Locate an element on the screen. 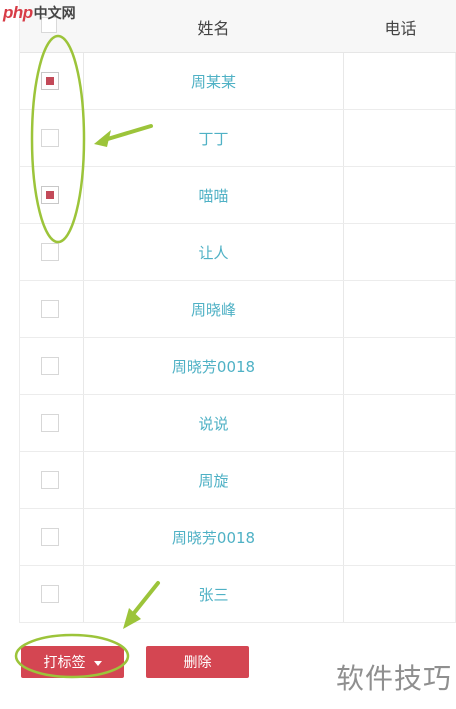 This screenshot has height=709, width=456. table-row: 丁丁 is located at coordinates (238, 138).